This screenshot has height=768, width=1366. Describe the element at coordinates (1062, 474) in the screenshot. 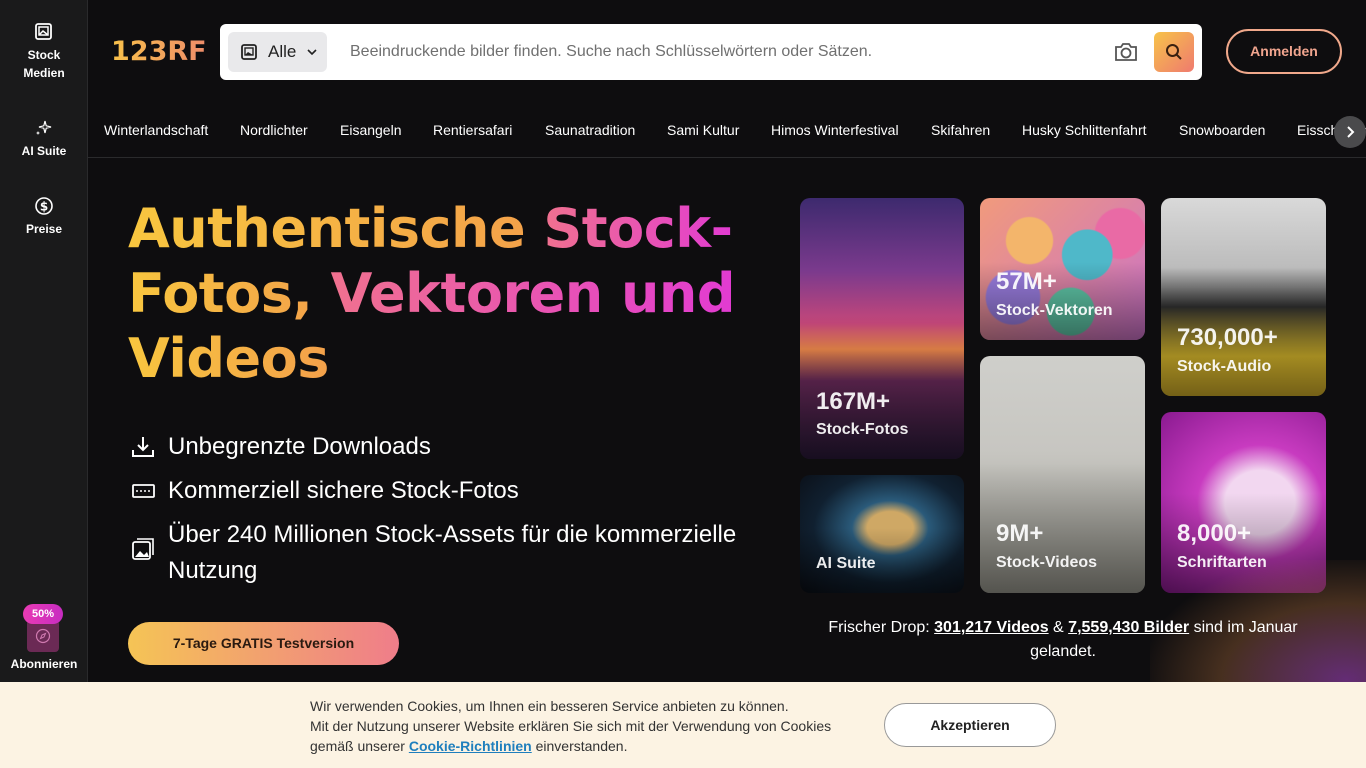

I see `card-stock-videos: 9M+ Stock-Videos` at that location.